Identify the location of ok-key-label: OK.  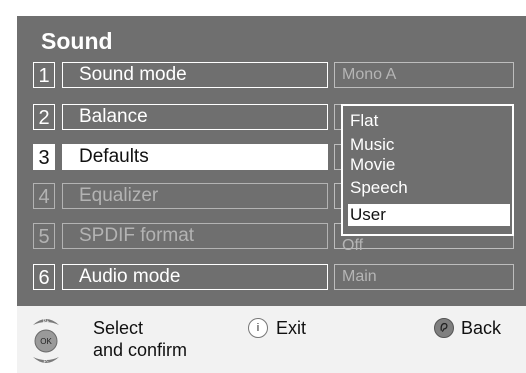
(46, 341).